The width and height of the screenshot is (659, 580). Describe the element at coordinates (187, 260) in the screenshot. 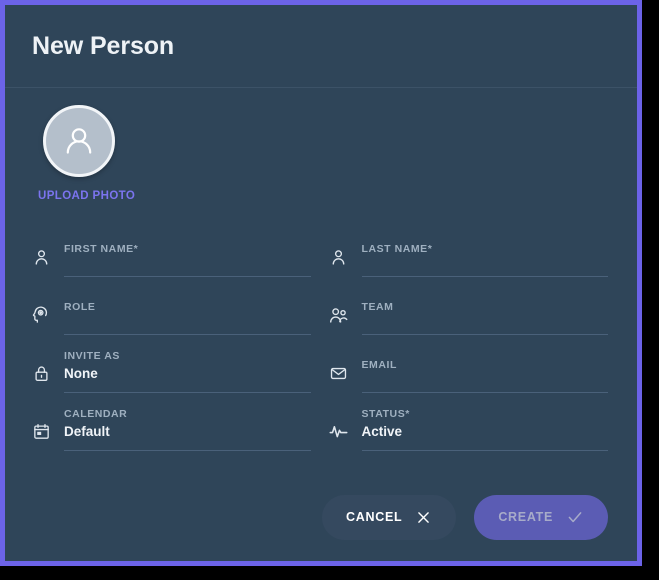

I see `field-body: FIRST NAME*` at that location.